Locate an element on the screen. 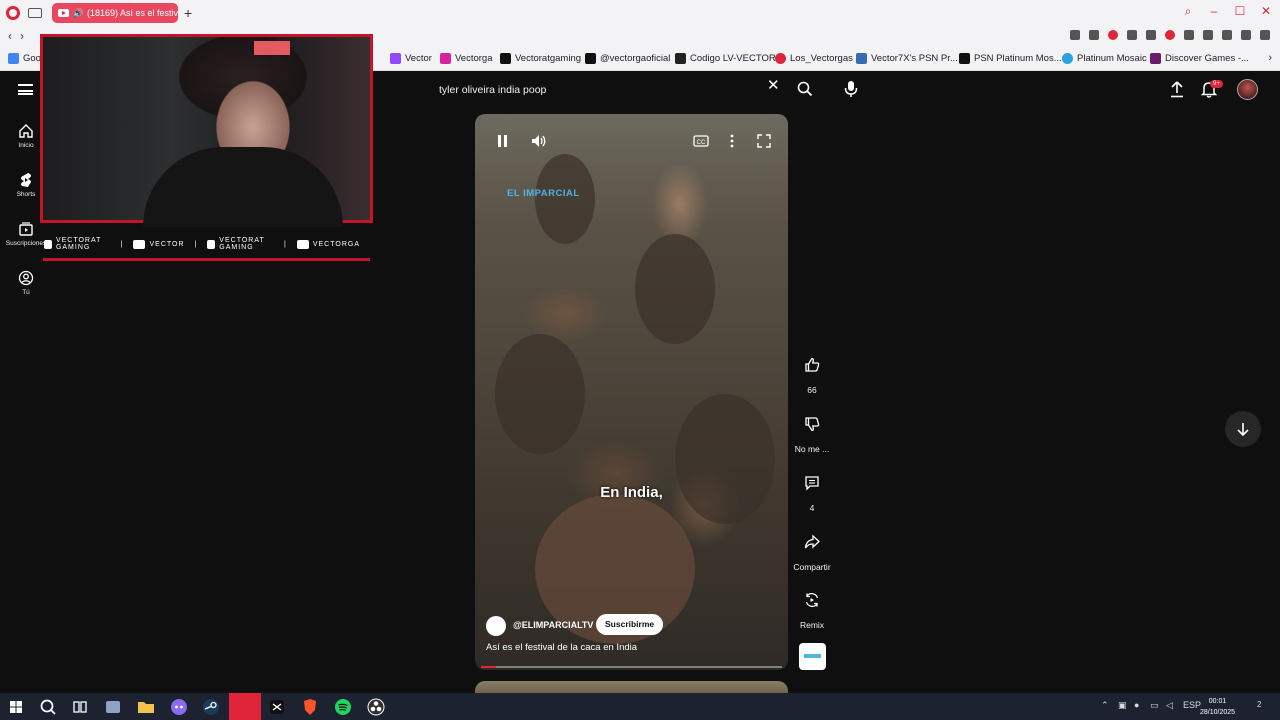 This screenshot has height=720, width=1280. volume-icon is located at coordinates (539, 141).